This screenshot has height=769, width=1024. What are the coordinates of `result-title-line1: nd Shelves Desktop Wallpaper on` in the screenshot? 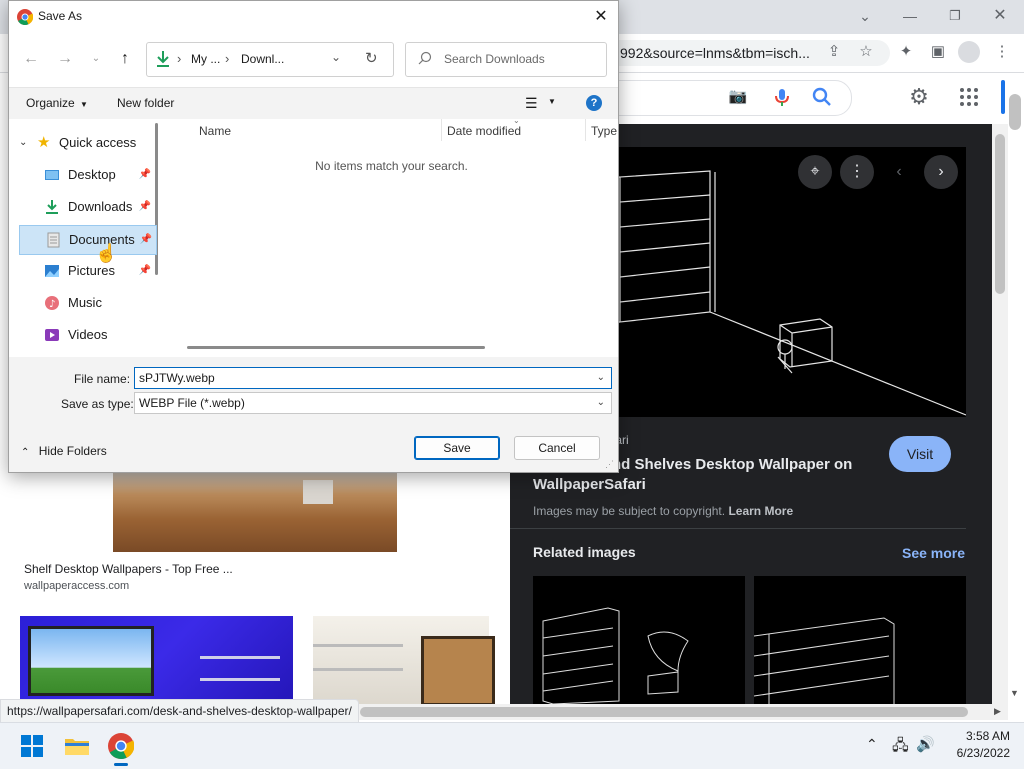 It's located at (732, 464).